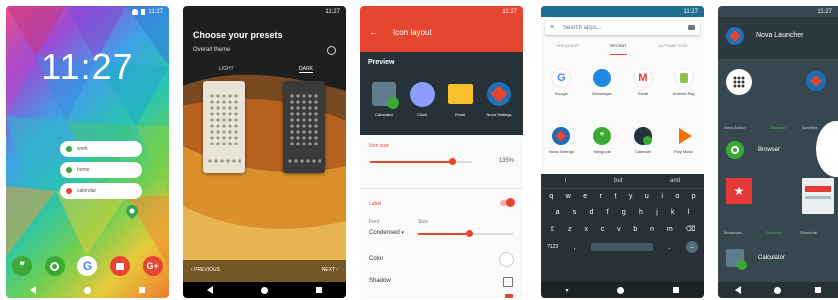 The height and width of the screenshot is (300, 838). What do you see at coordinates (670, 229) in the screenshot?
I see `key-m: m` at bounding box center [670, 229].